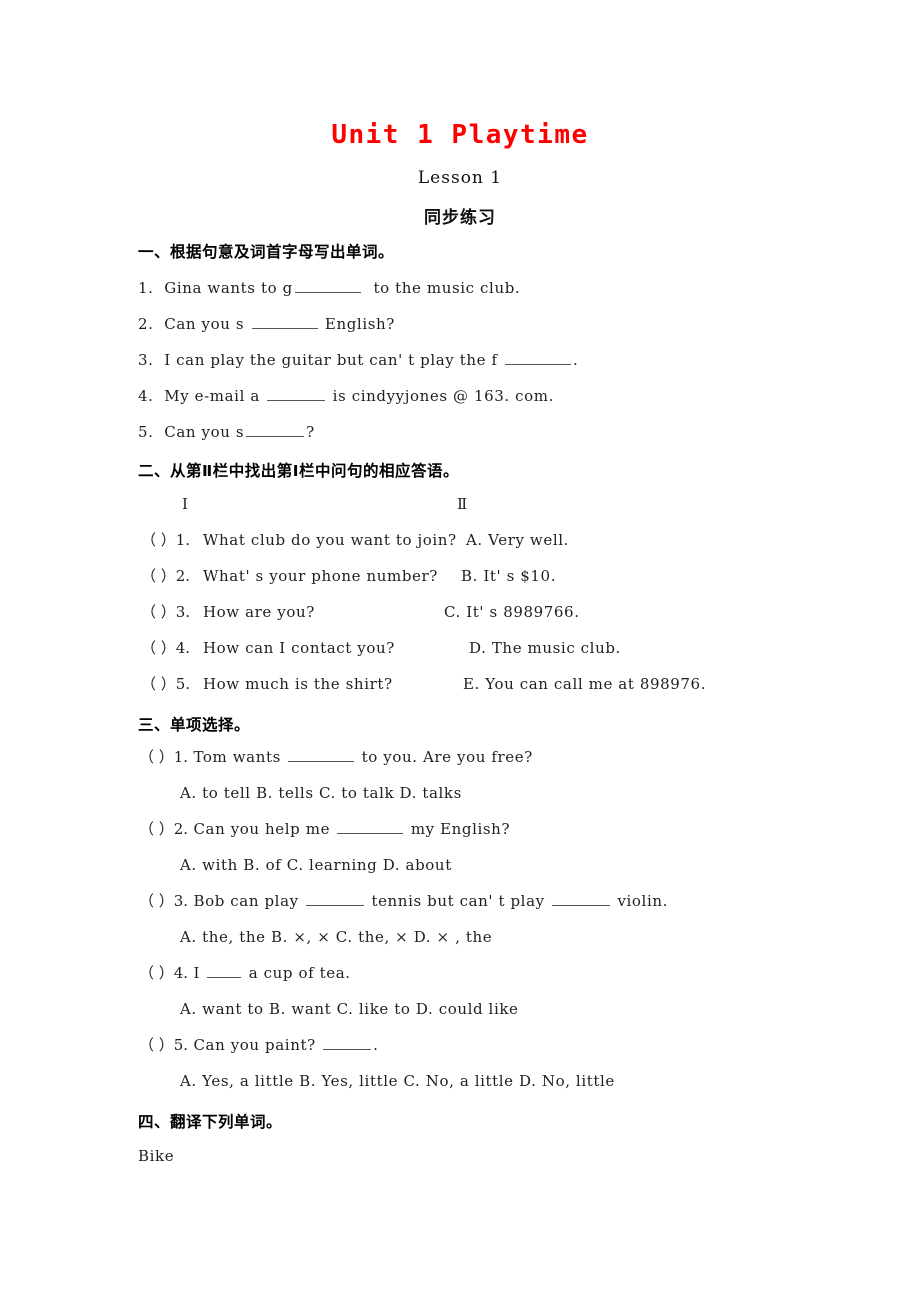 This screenshot has height=1302, width=920. What do you see at coordinates (299, 648) in the screenshot?
I see `section2-row-4-question: How can I contact you?` at bounding box center [299, 648].